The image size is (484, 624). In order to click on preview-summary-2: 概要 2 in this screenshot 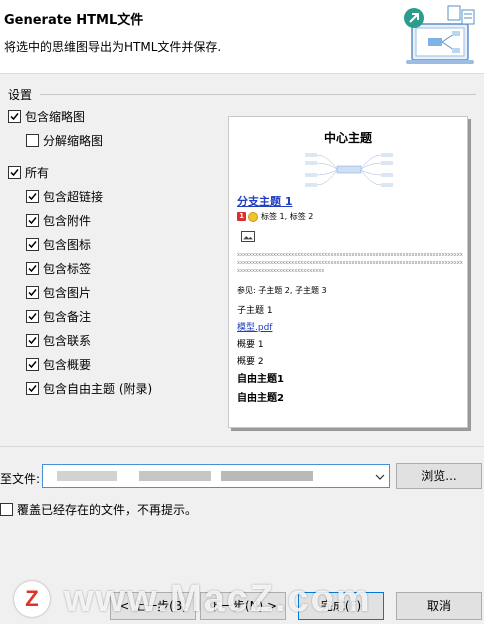, I will do `click(250, 362)`.